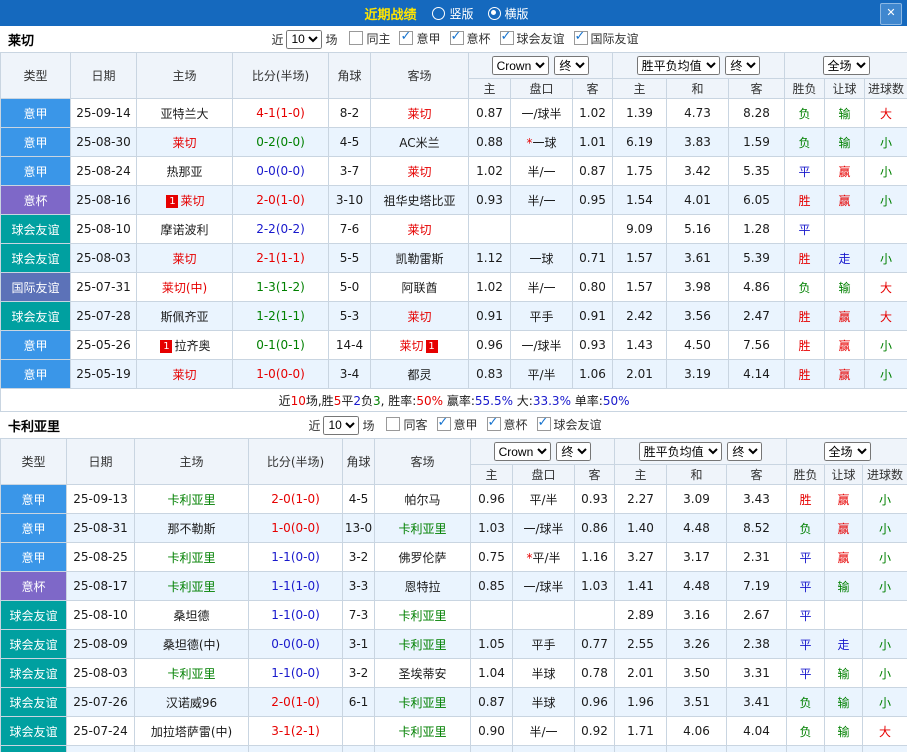  Describe the element at coordinates (100, 528) in the screenshot. I see `match-date: 25-08-31` at that location.